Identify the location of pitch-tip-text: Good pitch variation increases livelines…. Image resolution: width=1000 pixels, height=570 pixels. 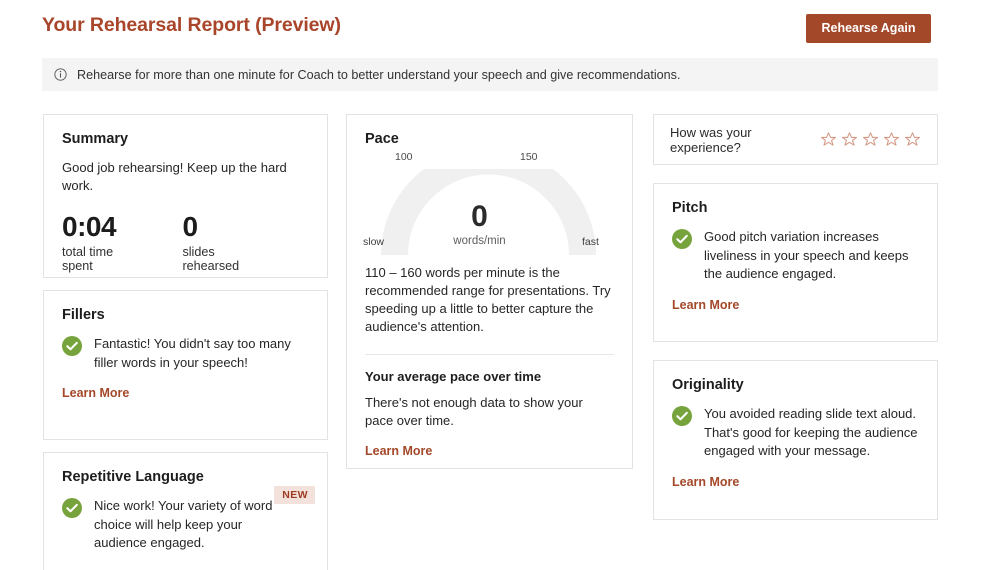
(806, 255).